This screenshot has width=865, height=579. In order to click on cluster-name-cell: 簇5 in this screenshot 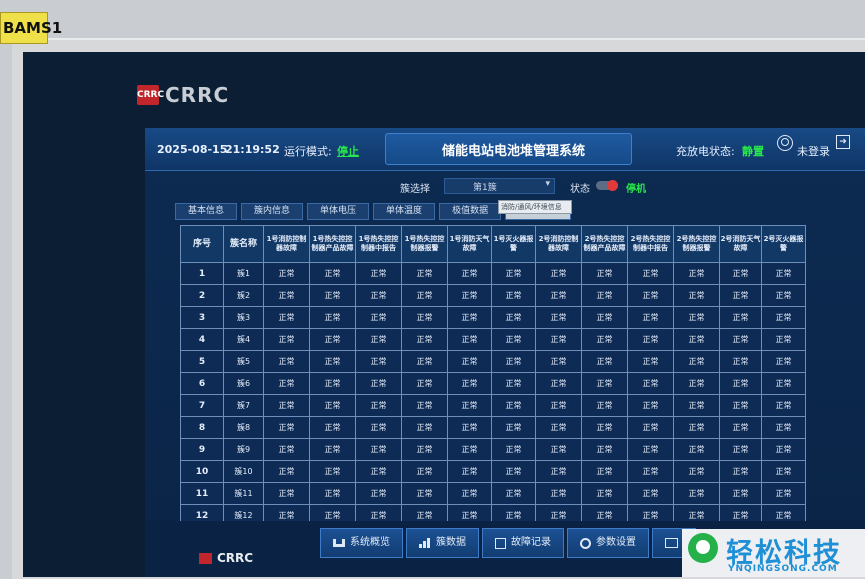, I will do `click(243, 361)`.